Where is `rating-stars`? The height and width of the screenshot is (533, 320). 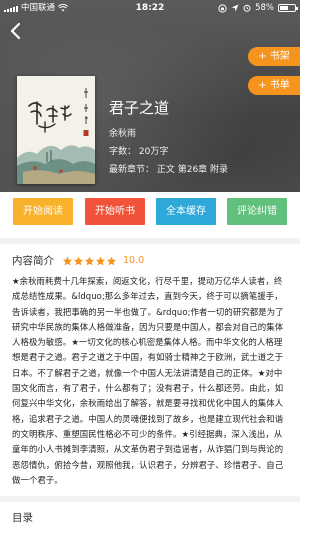 rating-stars is located at coordinates (89, 261).